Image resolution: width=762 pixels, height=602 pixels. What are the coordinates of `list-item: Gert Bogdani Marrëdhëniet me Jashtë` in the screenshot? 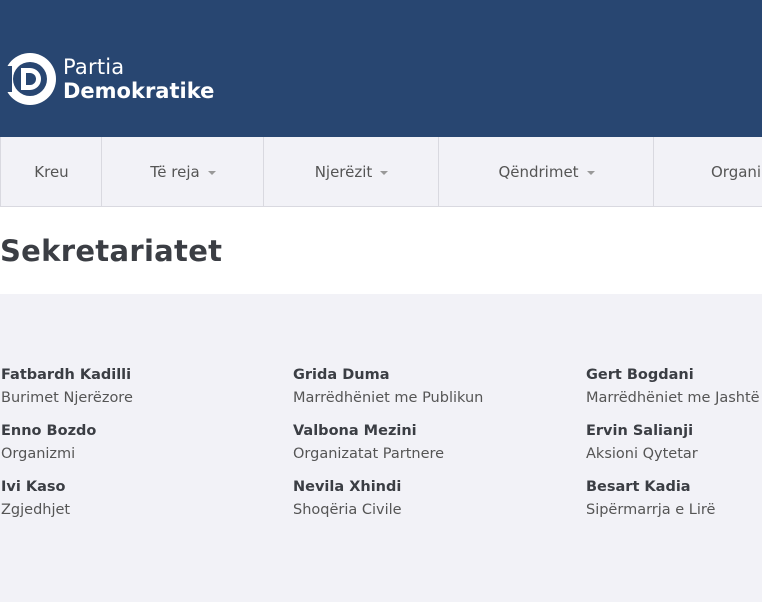 It's located at (674, 386).